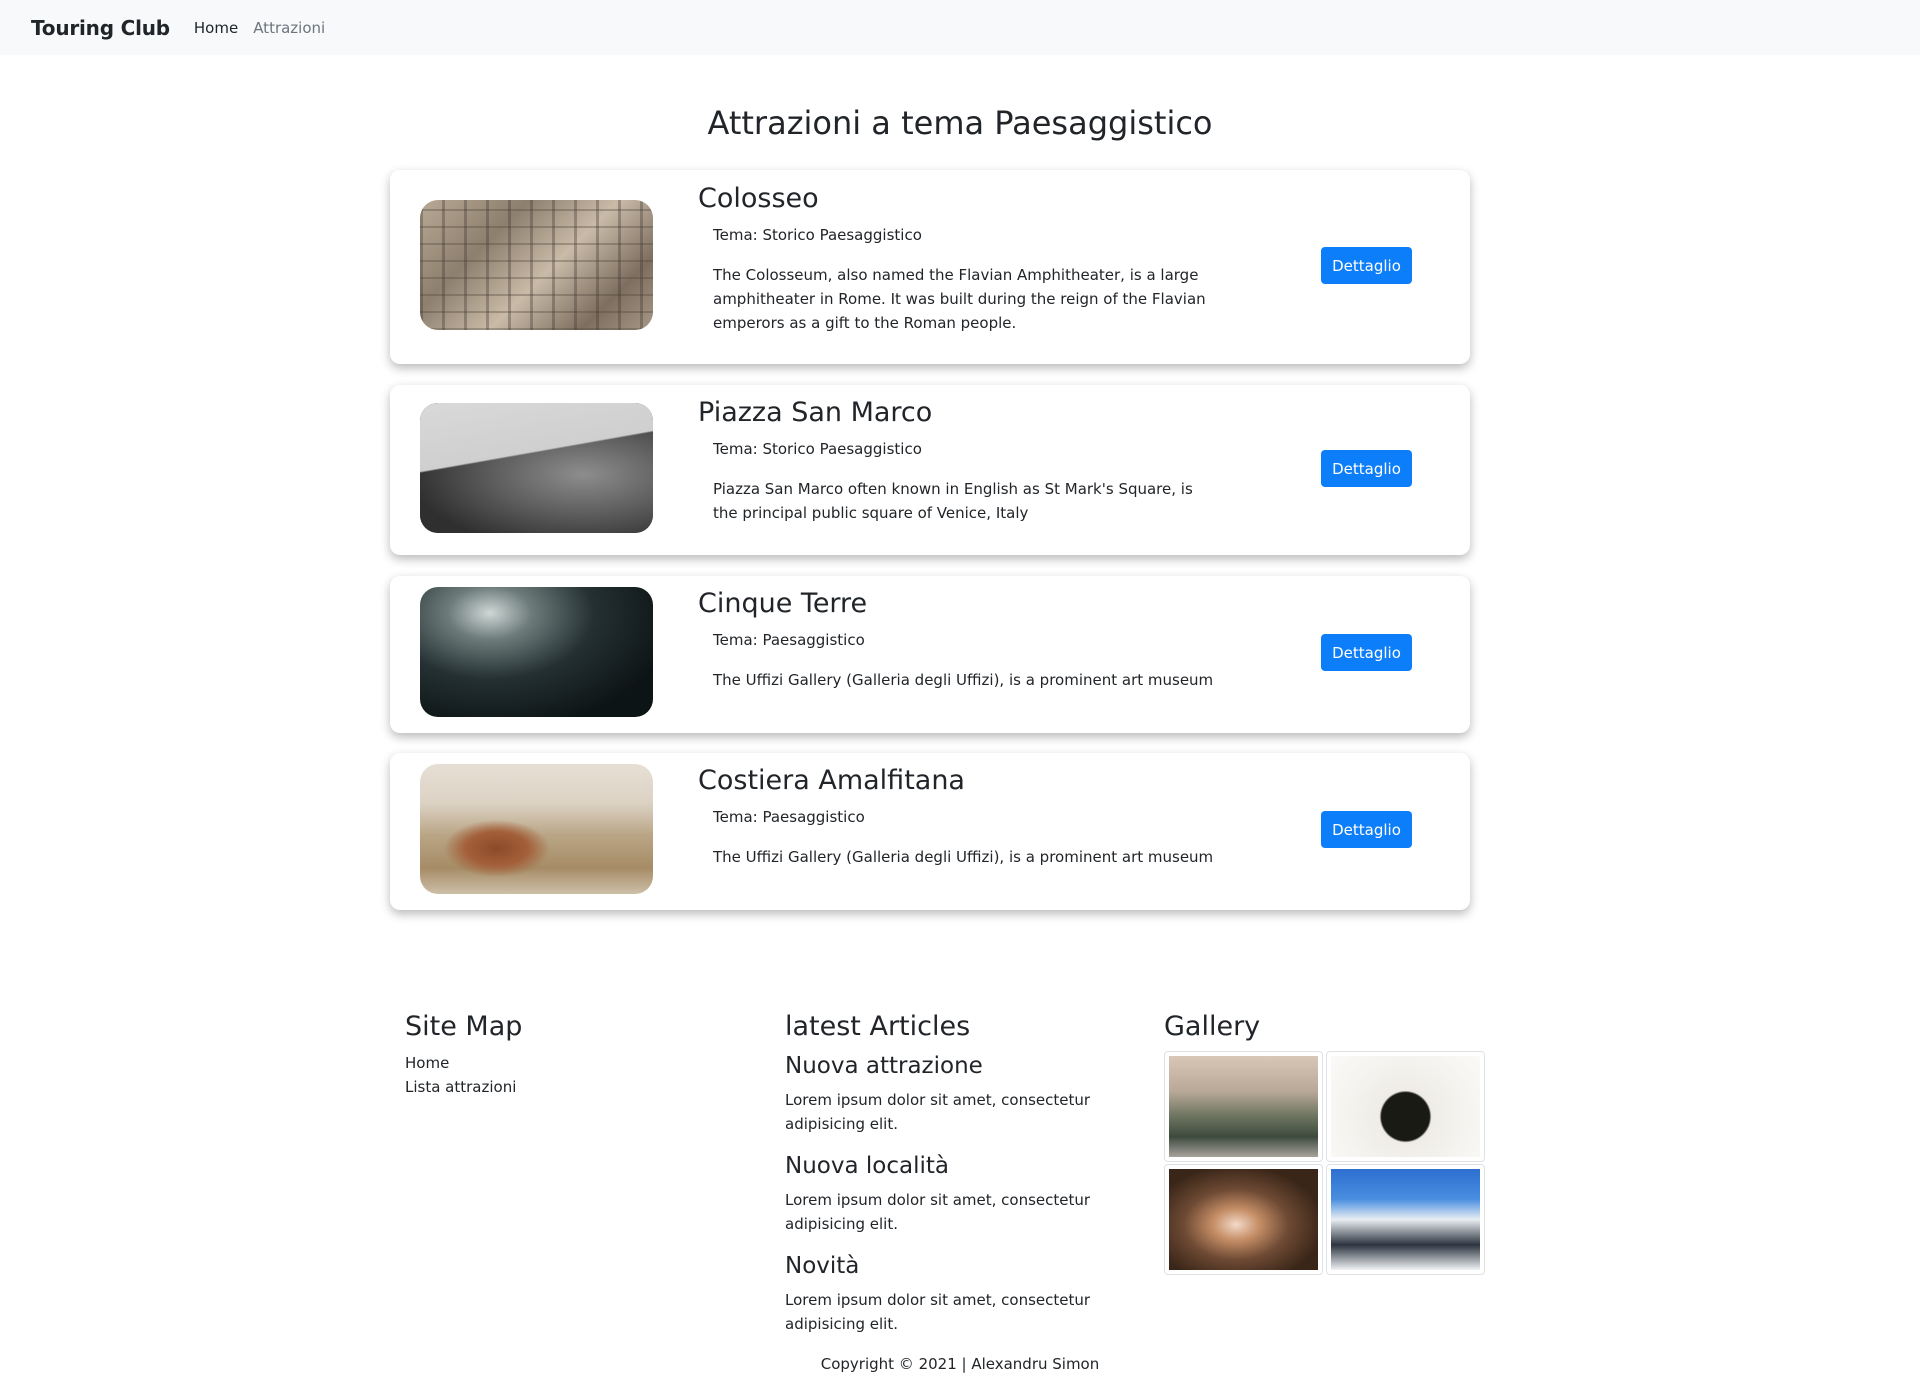 This screenshot has height=1384, width=1920. What do you see at coordinates (867, 1166) in the screenshot?
I see `article-title: Nuova località` at bounding box center [867, 1166].